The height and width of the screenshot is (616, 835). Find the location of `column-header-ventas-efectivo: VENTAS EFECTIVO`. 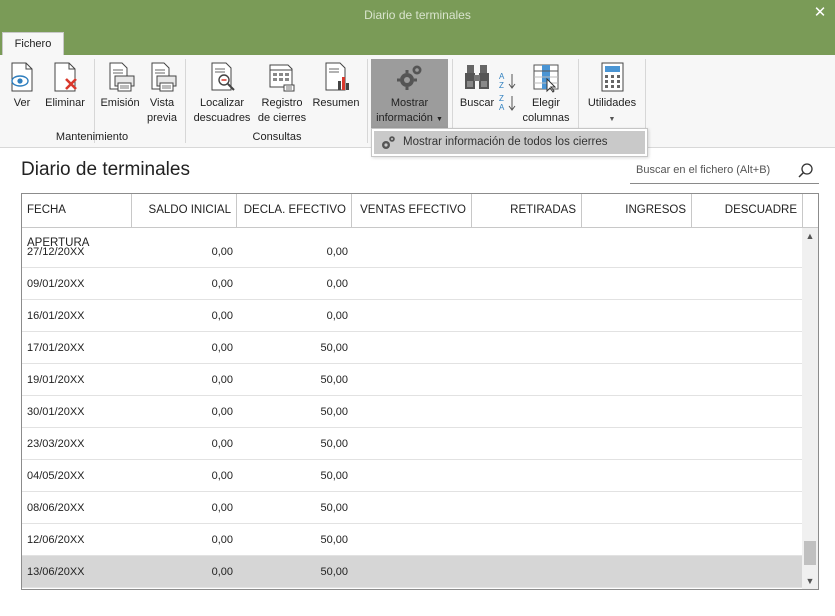

column-header-ventas-efectivo: VENTAS EFECTIVO is located at coordinates (412, 210).